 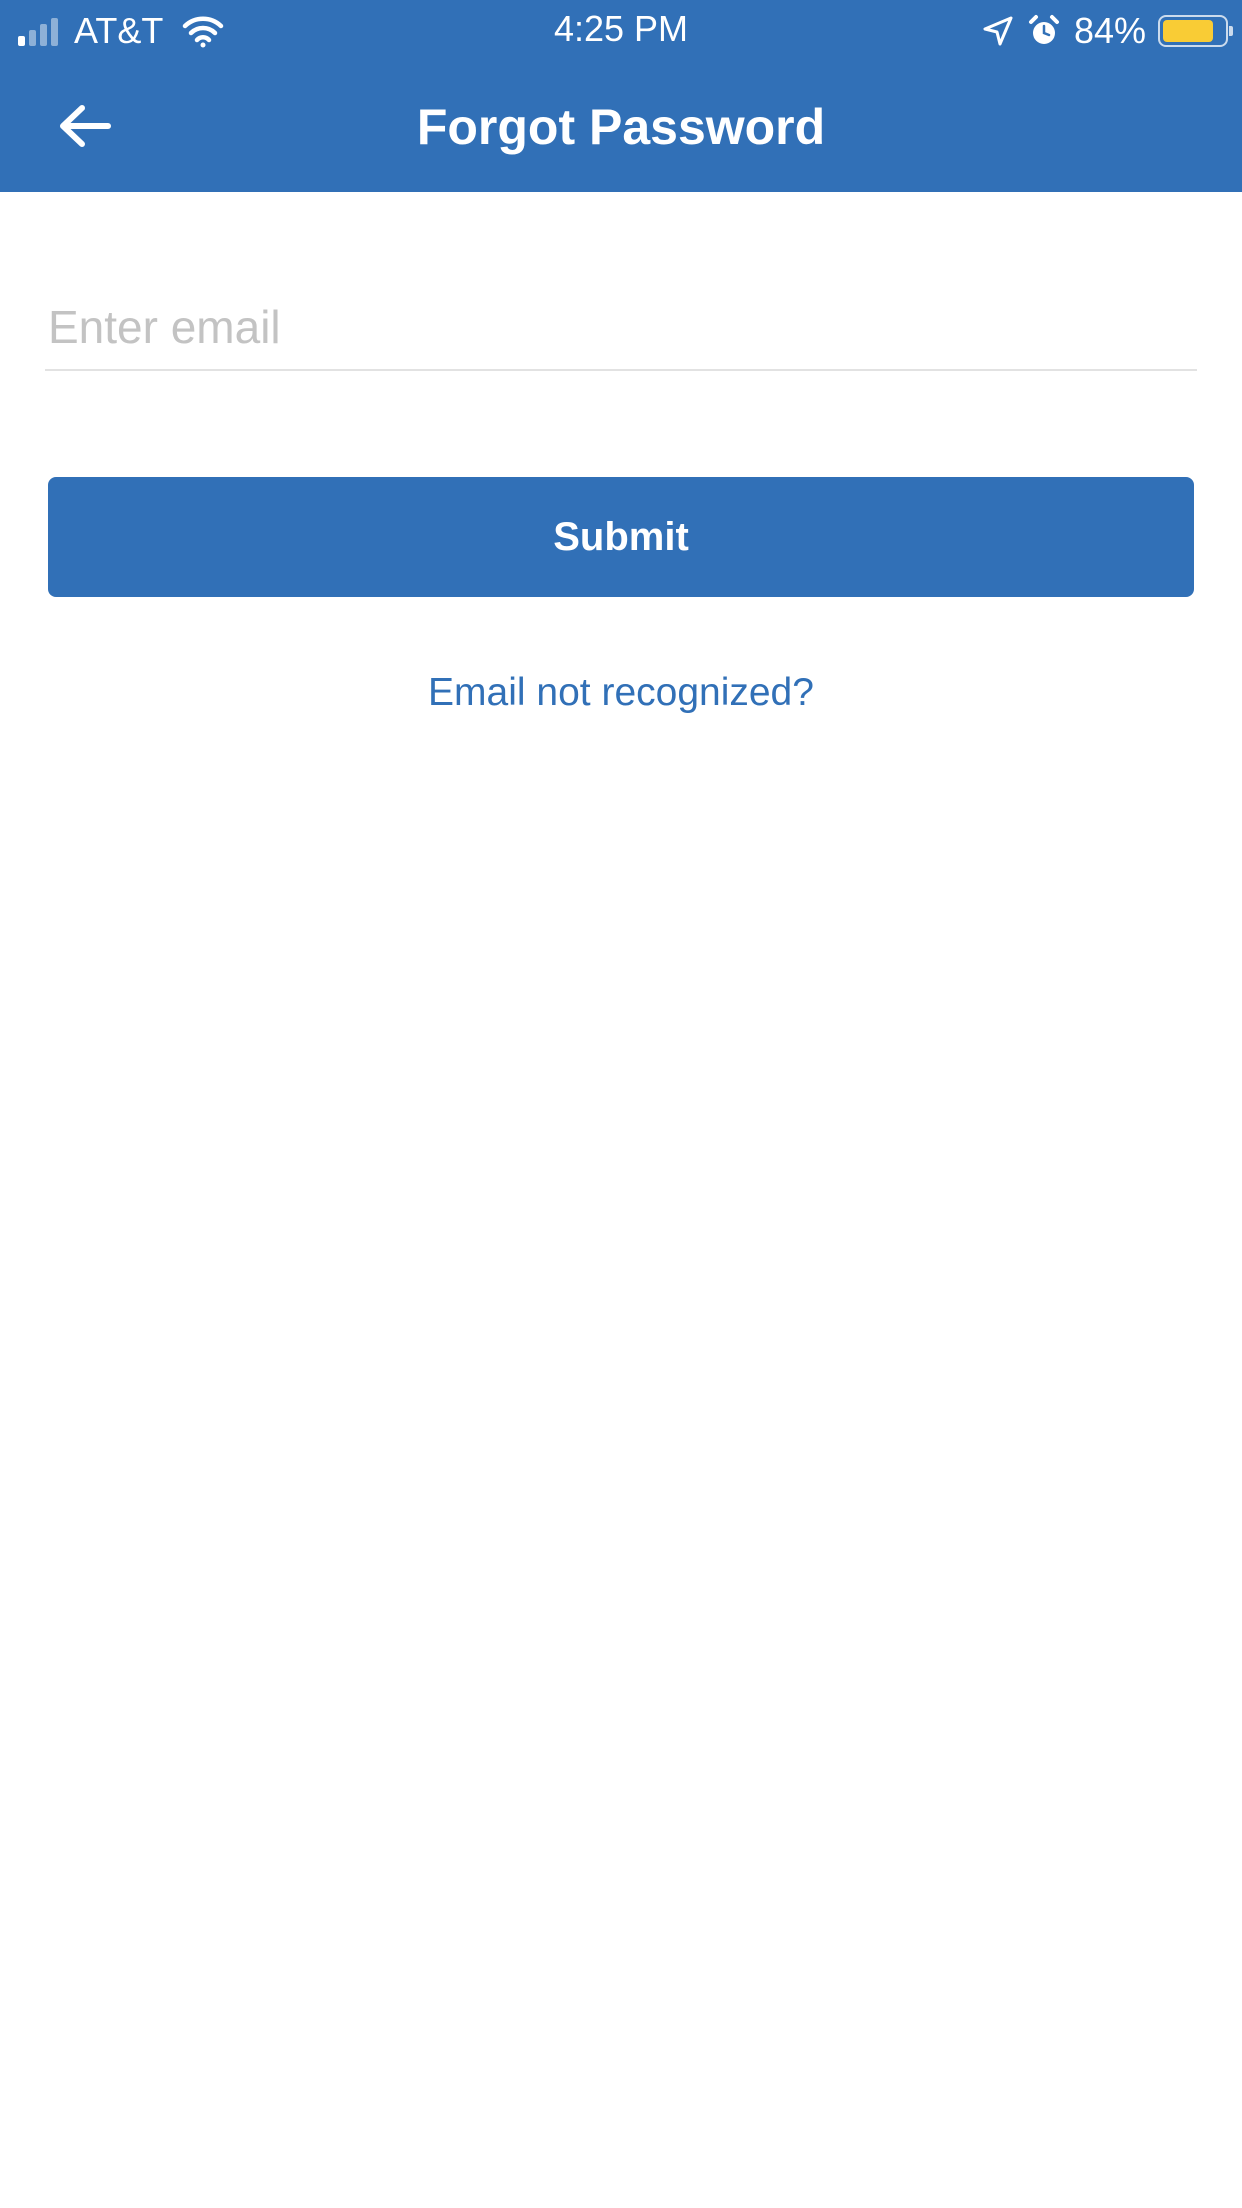 I want to click on email-not-recognized-link: Email not recognized?, so click(x=621, y=693).